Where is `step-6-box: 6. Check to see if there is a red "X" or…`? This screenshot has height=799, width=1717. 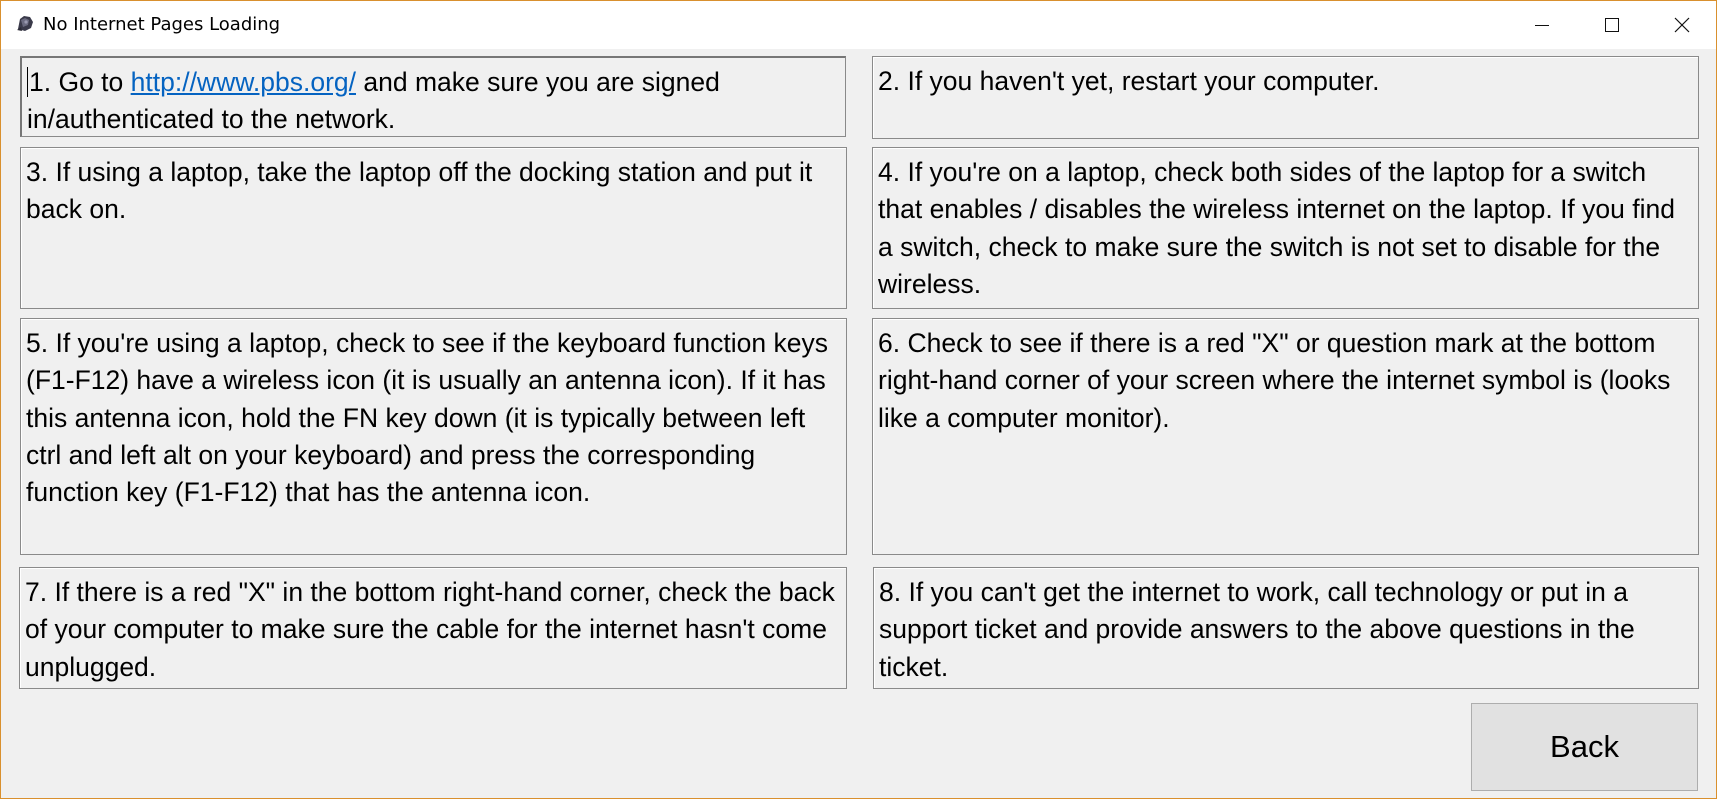 step-6-box: 6. Check to see if there is a red "X" or… is located at coordinates (1285, 436).